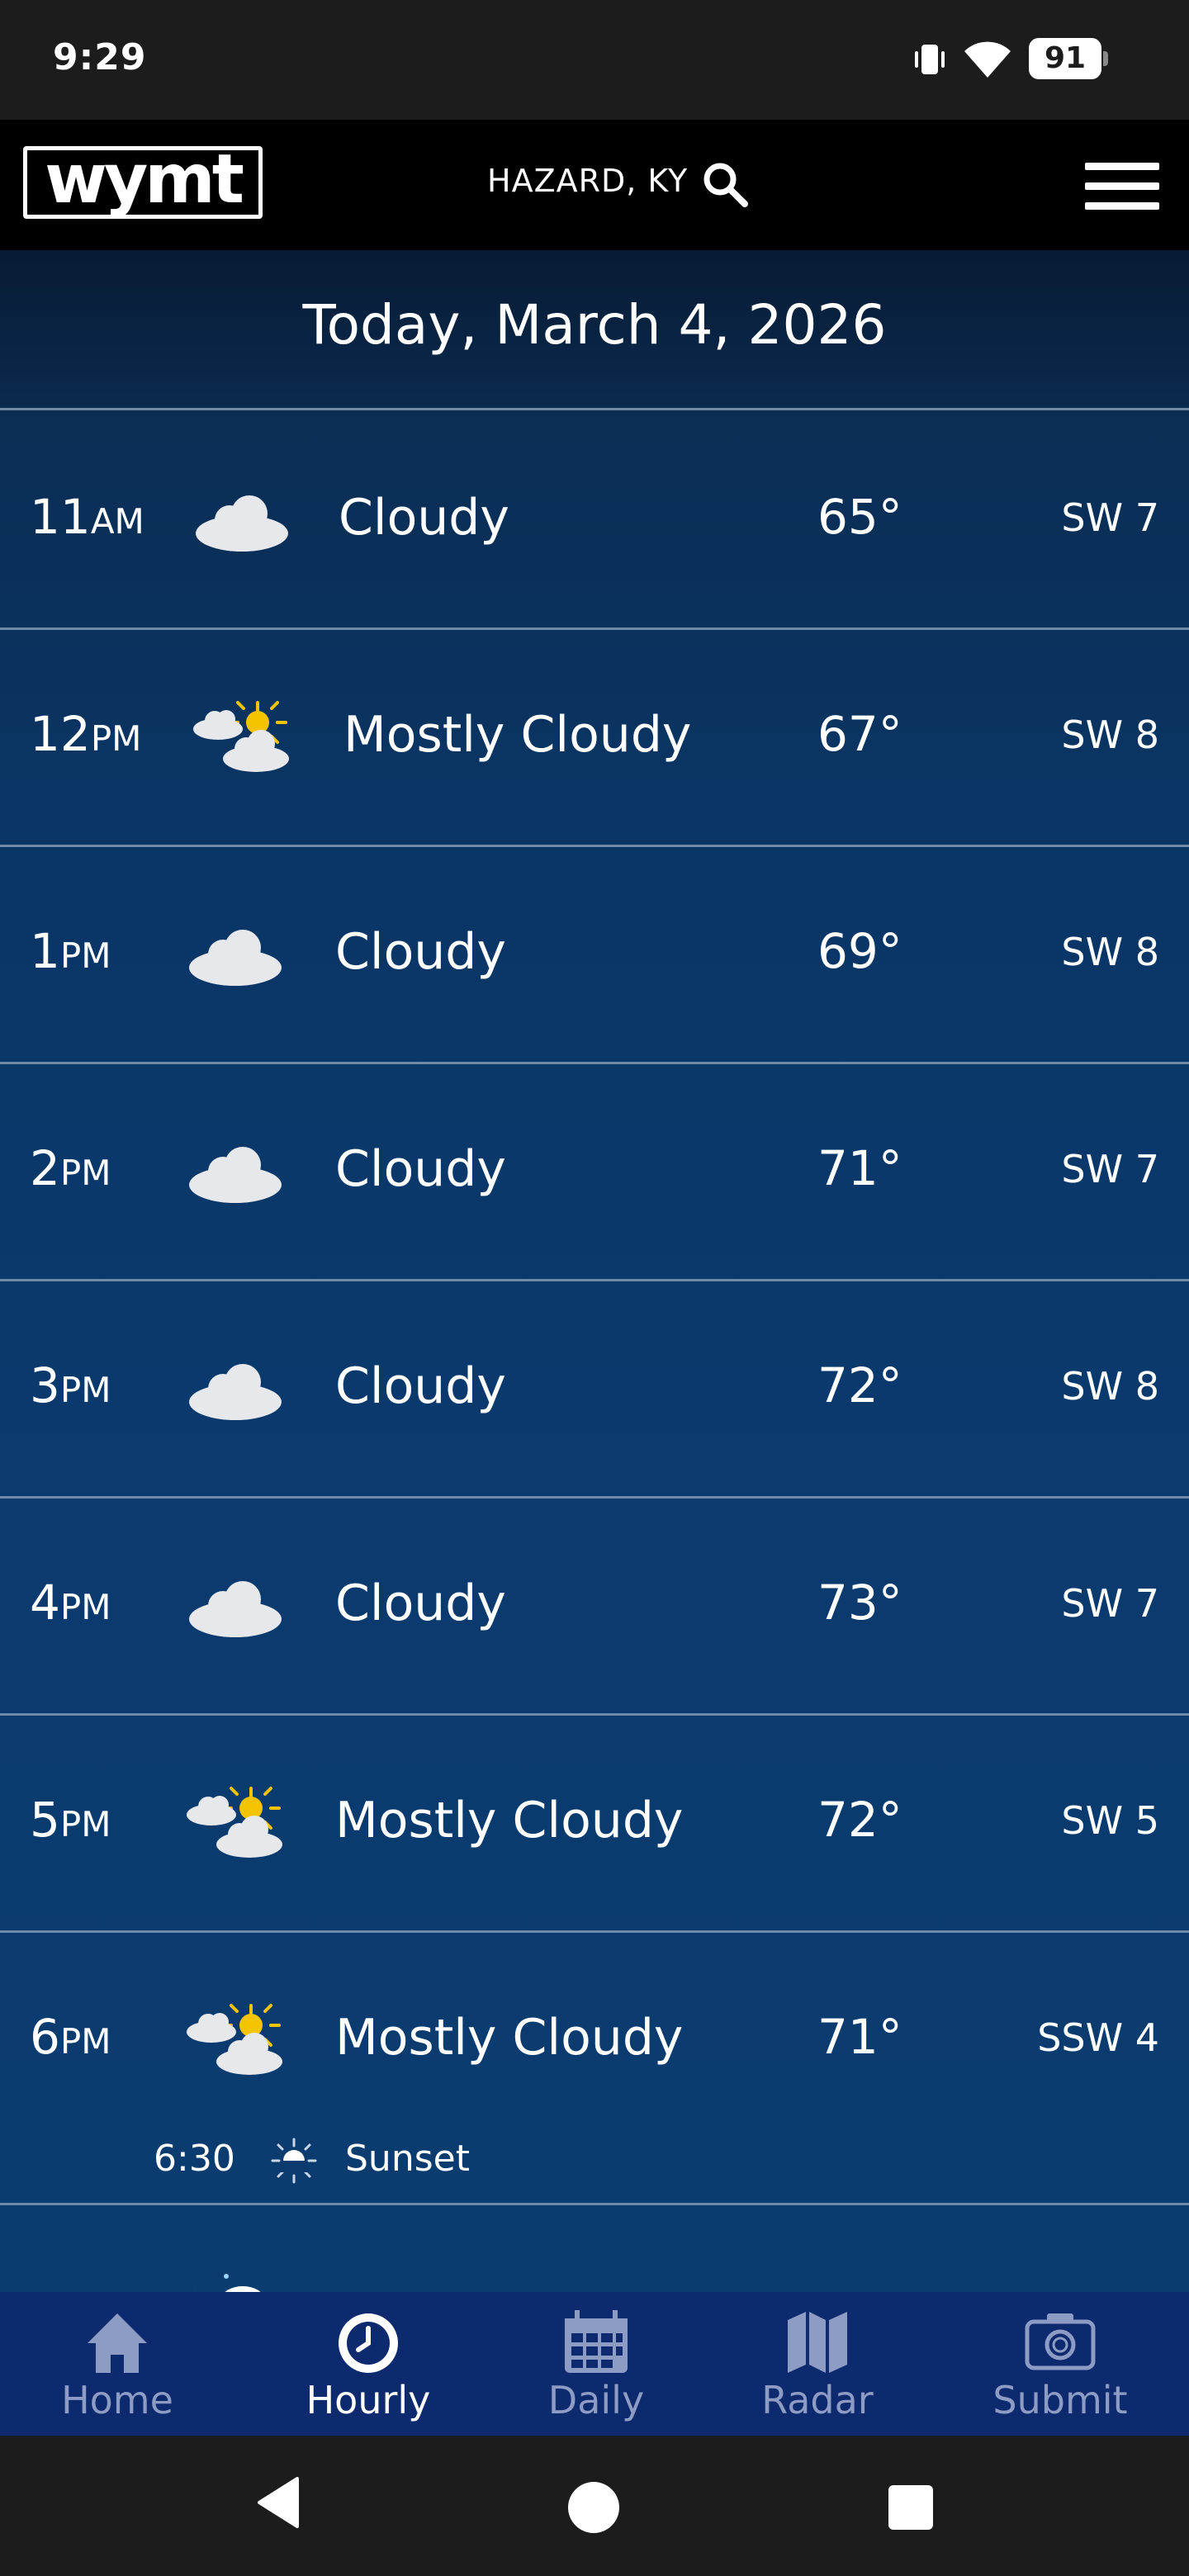 The height and width of the screenshot is (2576, 1189). What do you see at coordinates (368, 2343) in the screenshot?
I see `clock-icon` at bounding box center [368, 2343].